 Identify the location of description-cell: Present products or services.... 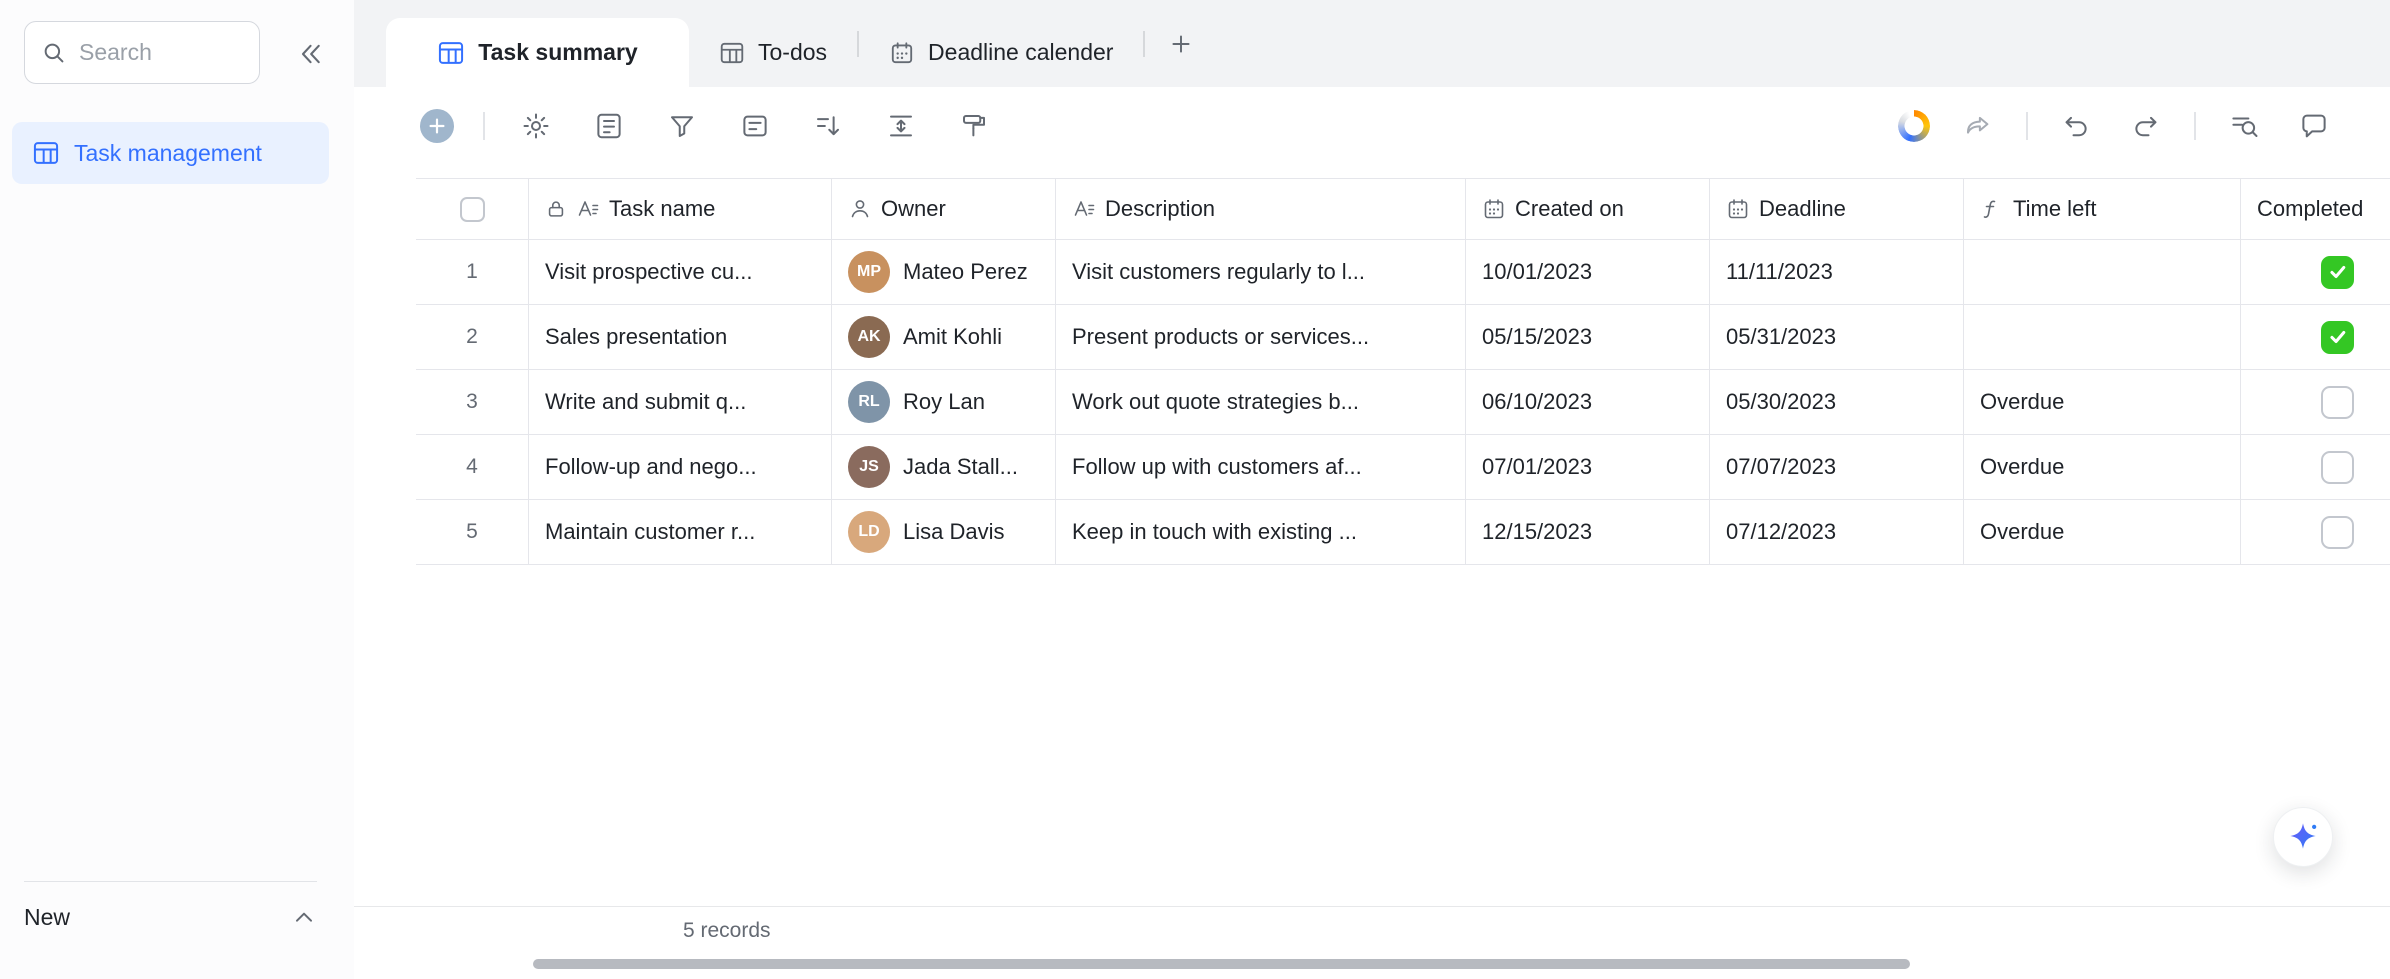
(1261, 337).